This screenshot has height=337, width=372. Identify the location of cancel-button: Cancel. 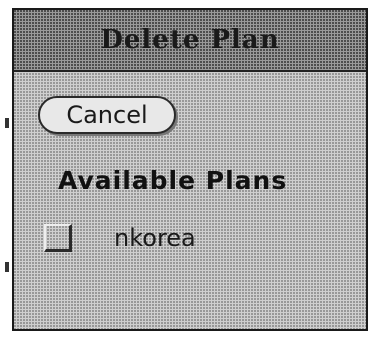
(107, 115).